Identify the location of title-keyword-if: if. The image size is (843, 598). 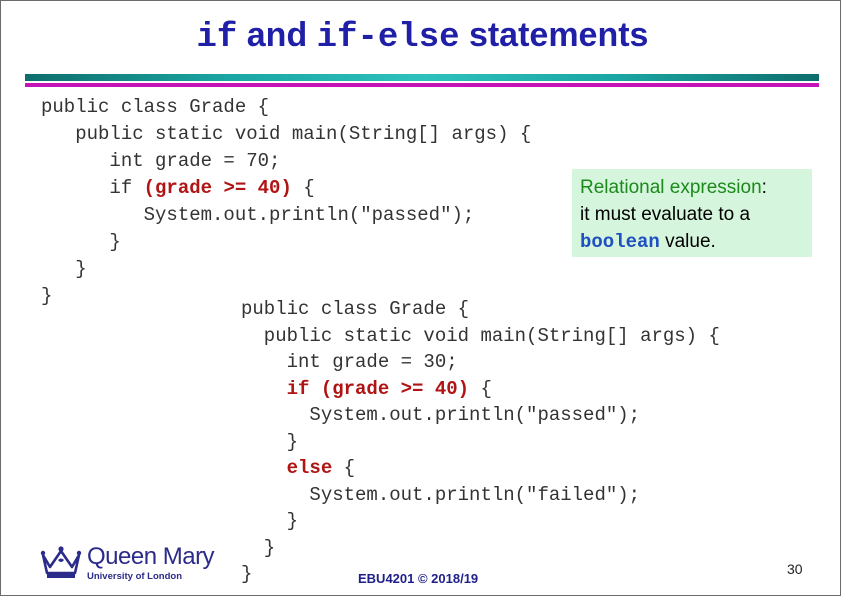
(217, 38).